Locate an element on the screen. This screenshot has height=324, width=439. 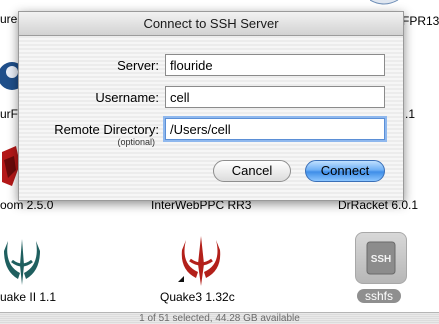
partial-label-top-left: ure is located at coordinates (8, 19).